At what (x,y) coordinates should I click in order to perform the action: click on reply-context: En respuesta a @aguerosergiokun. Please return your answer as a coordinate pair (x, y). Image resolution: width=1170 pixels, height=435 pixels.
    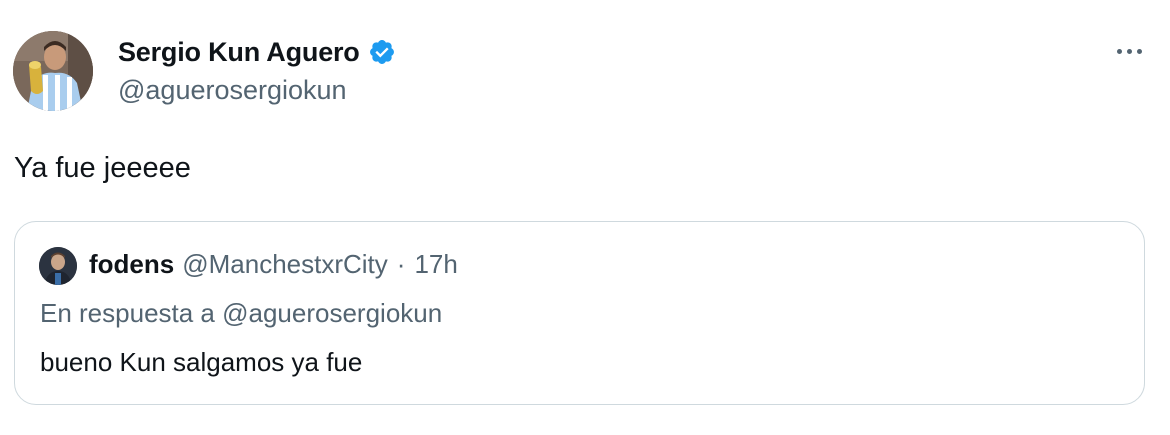
    Looking at the image, I should click on (241, 313).